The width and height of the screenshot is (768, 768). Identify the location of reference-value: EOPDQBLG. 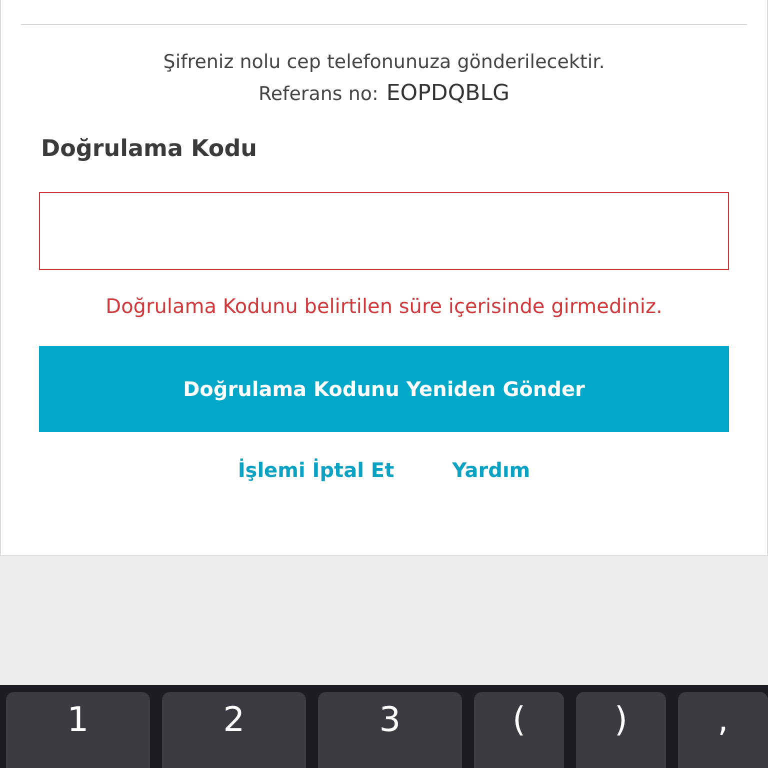
(448, 93).